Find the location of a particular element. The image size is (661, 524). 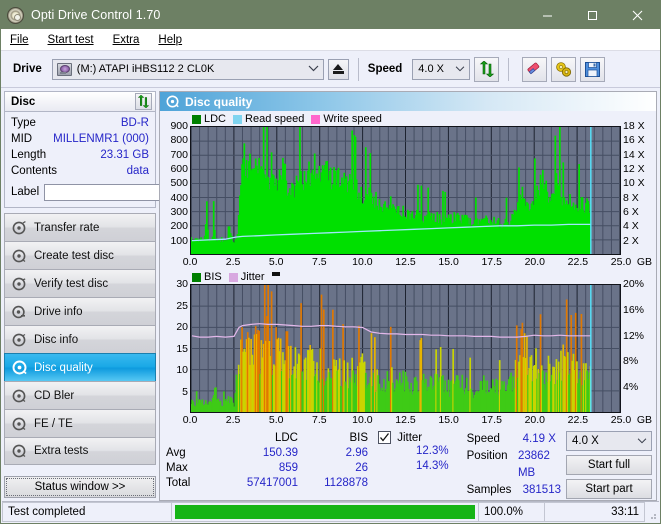

settings-button is located at coordinates (564, 69).